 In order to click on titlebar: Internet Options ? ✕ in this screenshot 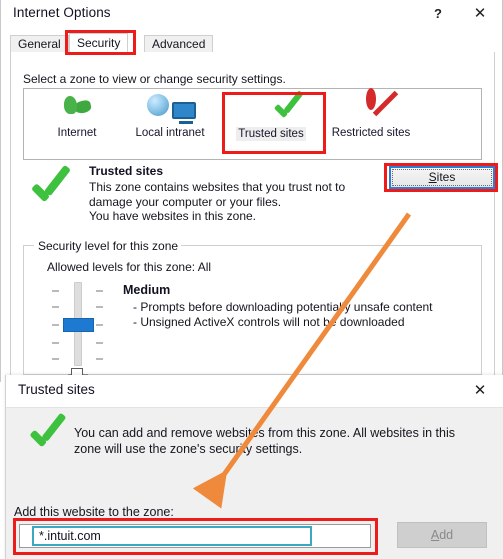, I will do `click(251, 14)`.